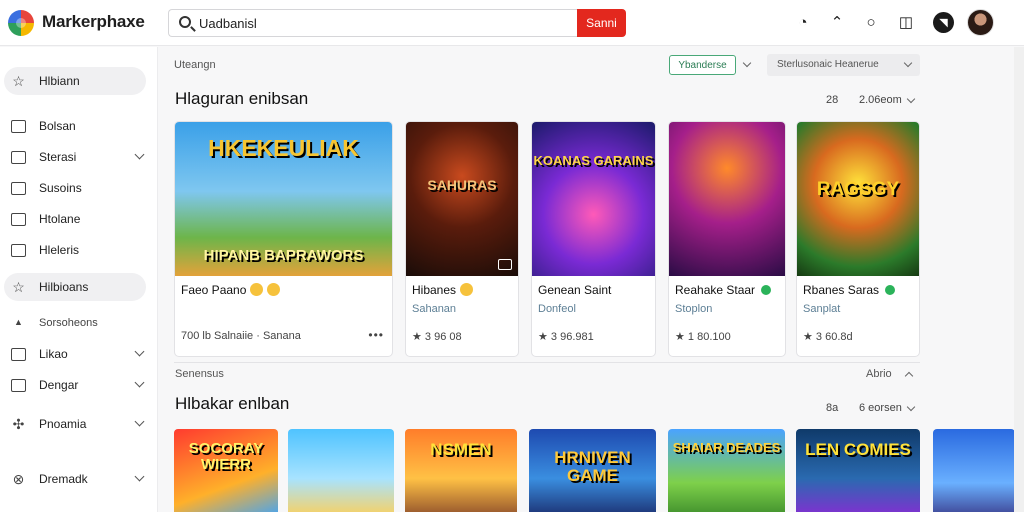 The image size is (1024, 512). What do you see at coordinates (63, 479) in the screenshot?
I see `sidebar-item-label: Dremadk` at bounding box center [63, 479].